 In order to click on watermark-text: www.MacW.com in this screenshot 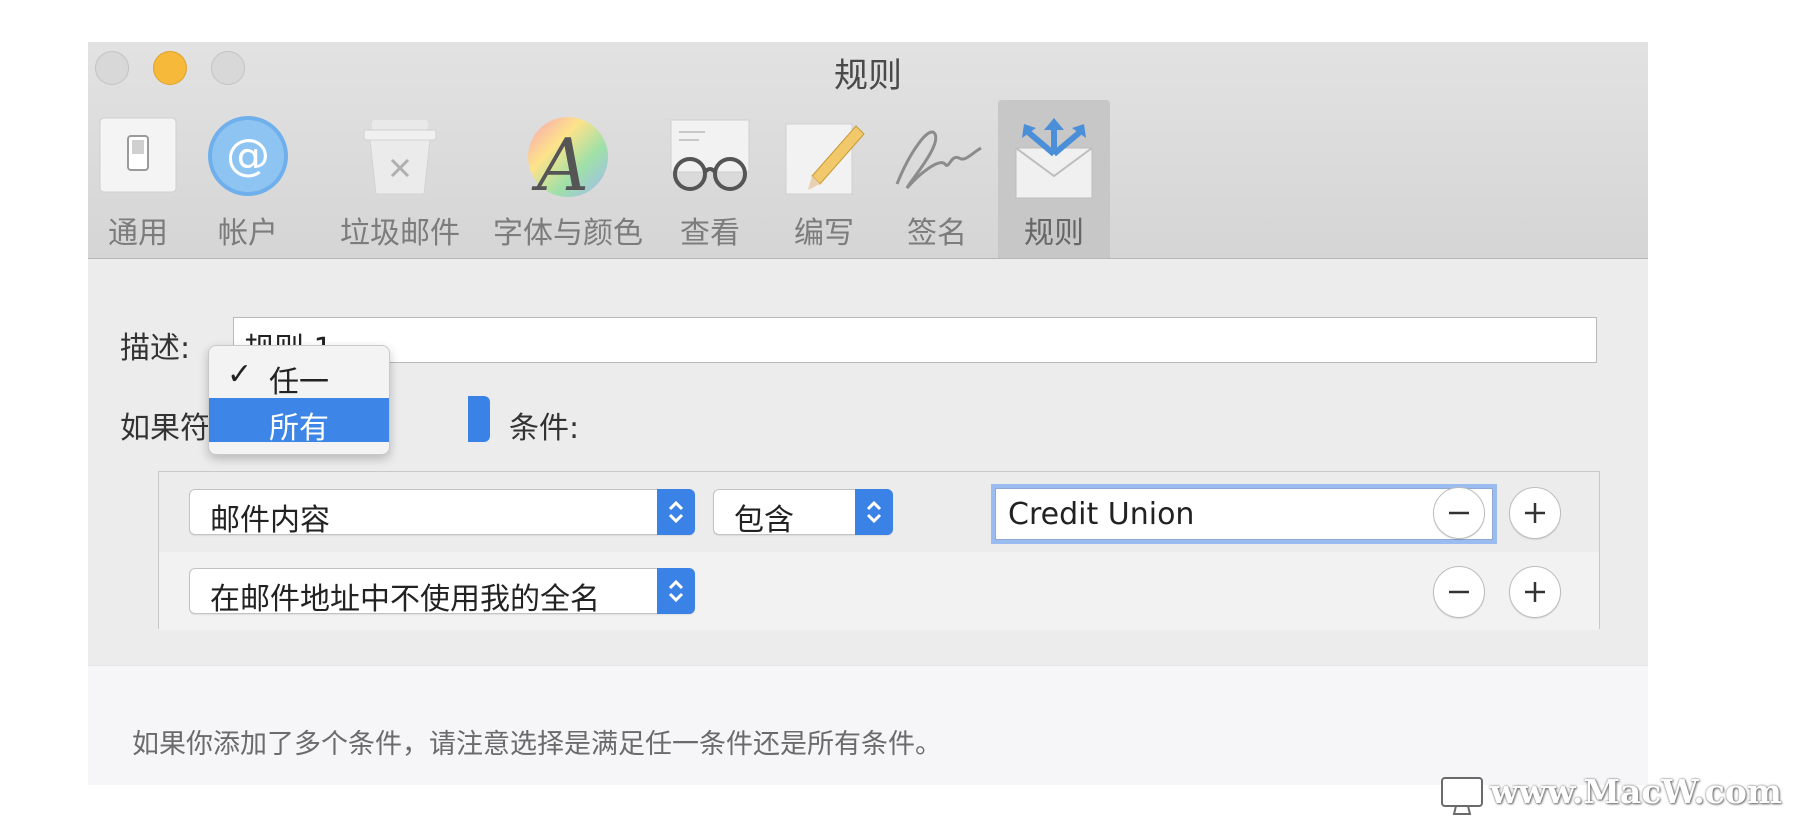, I will do `click(1636, 791)`.